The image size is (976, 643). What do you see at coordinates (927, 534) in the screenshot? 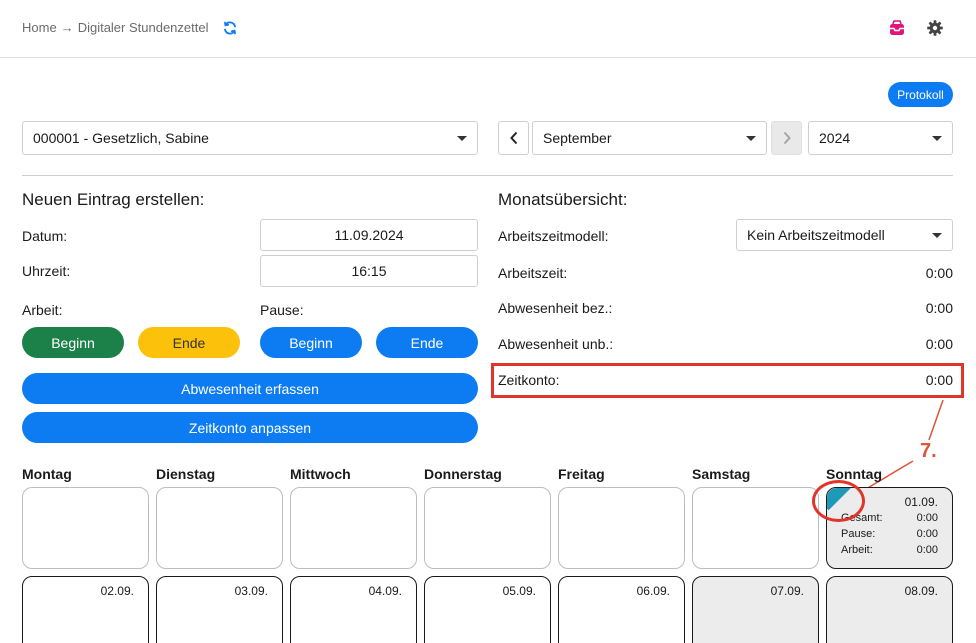
I see `pause-value: 0:00` at bounding box center [927, 534].